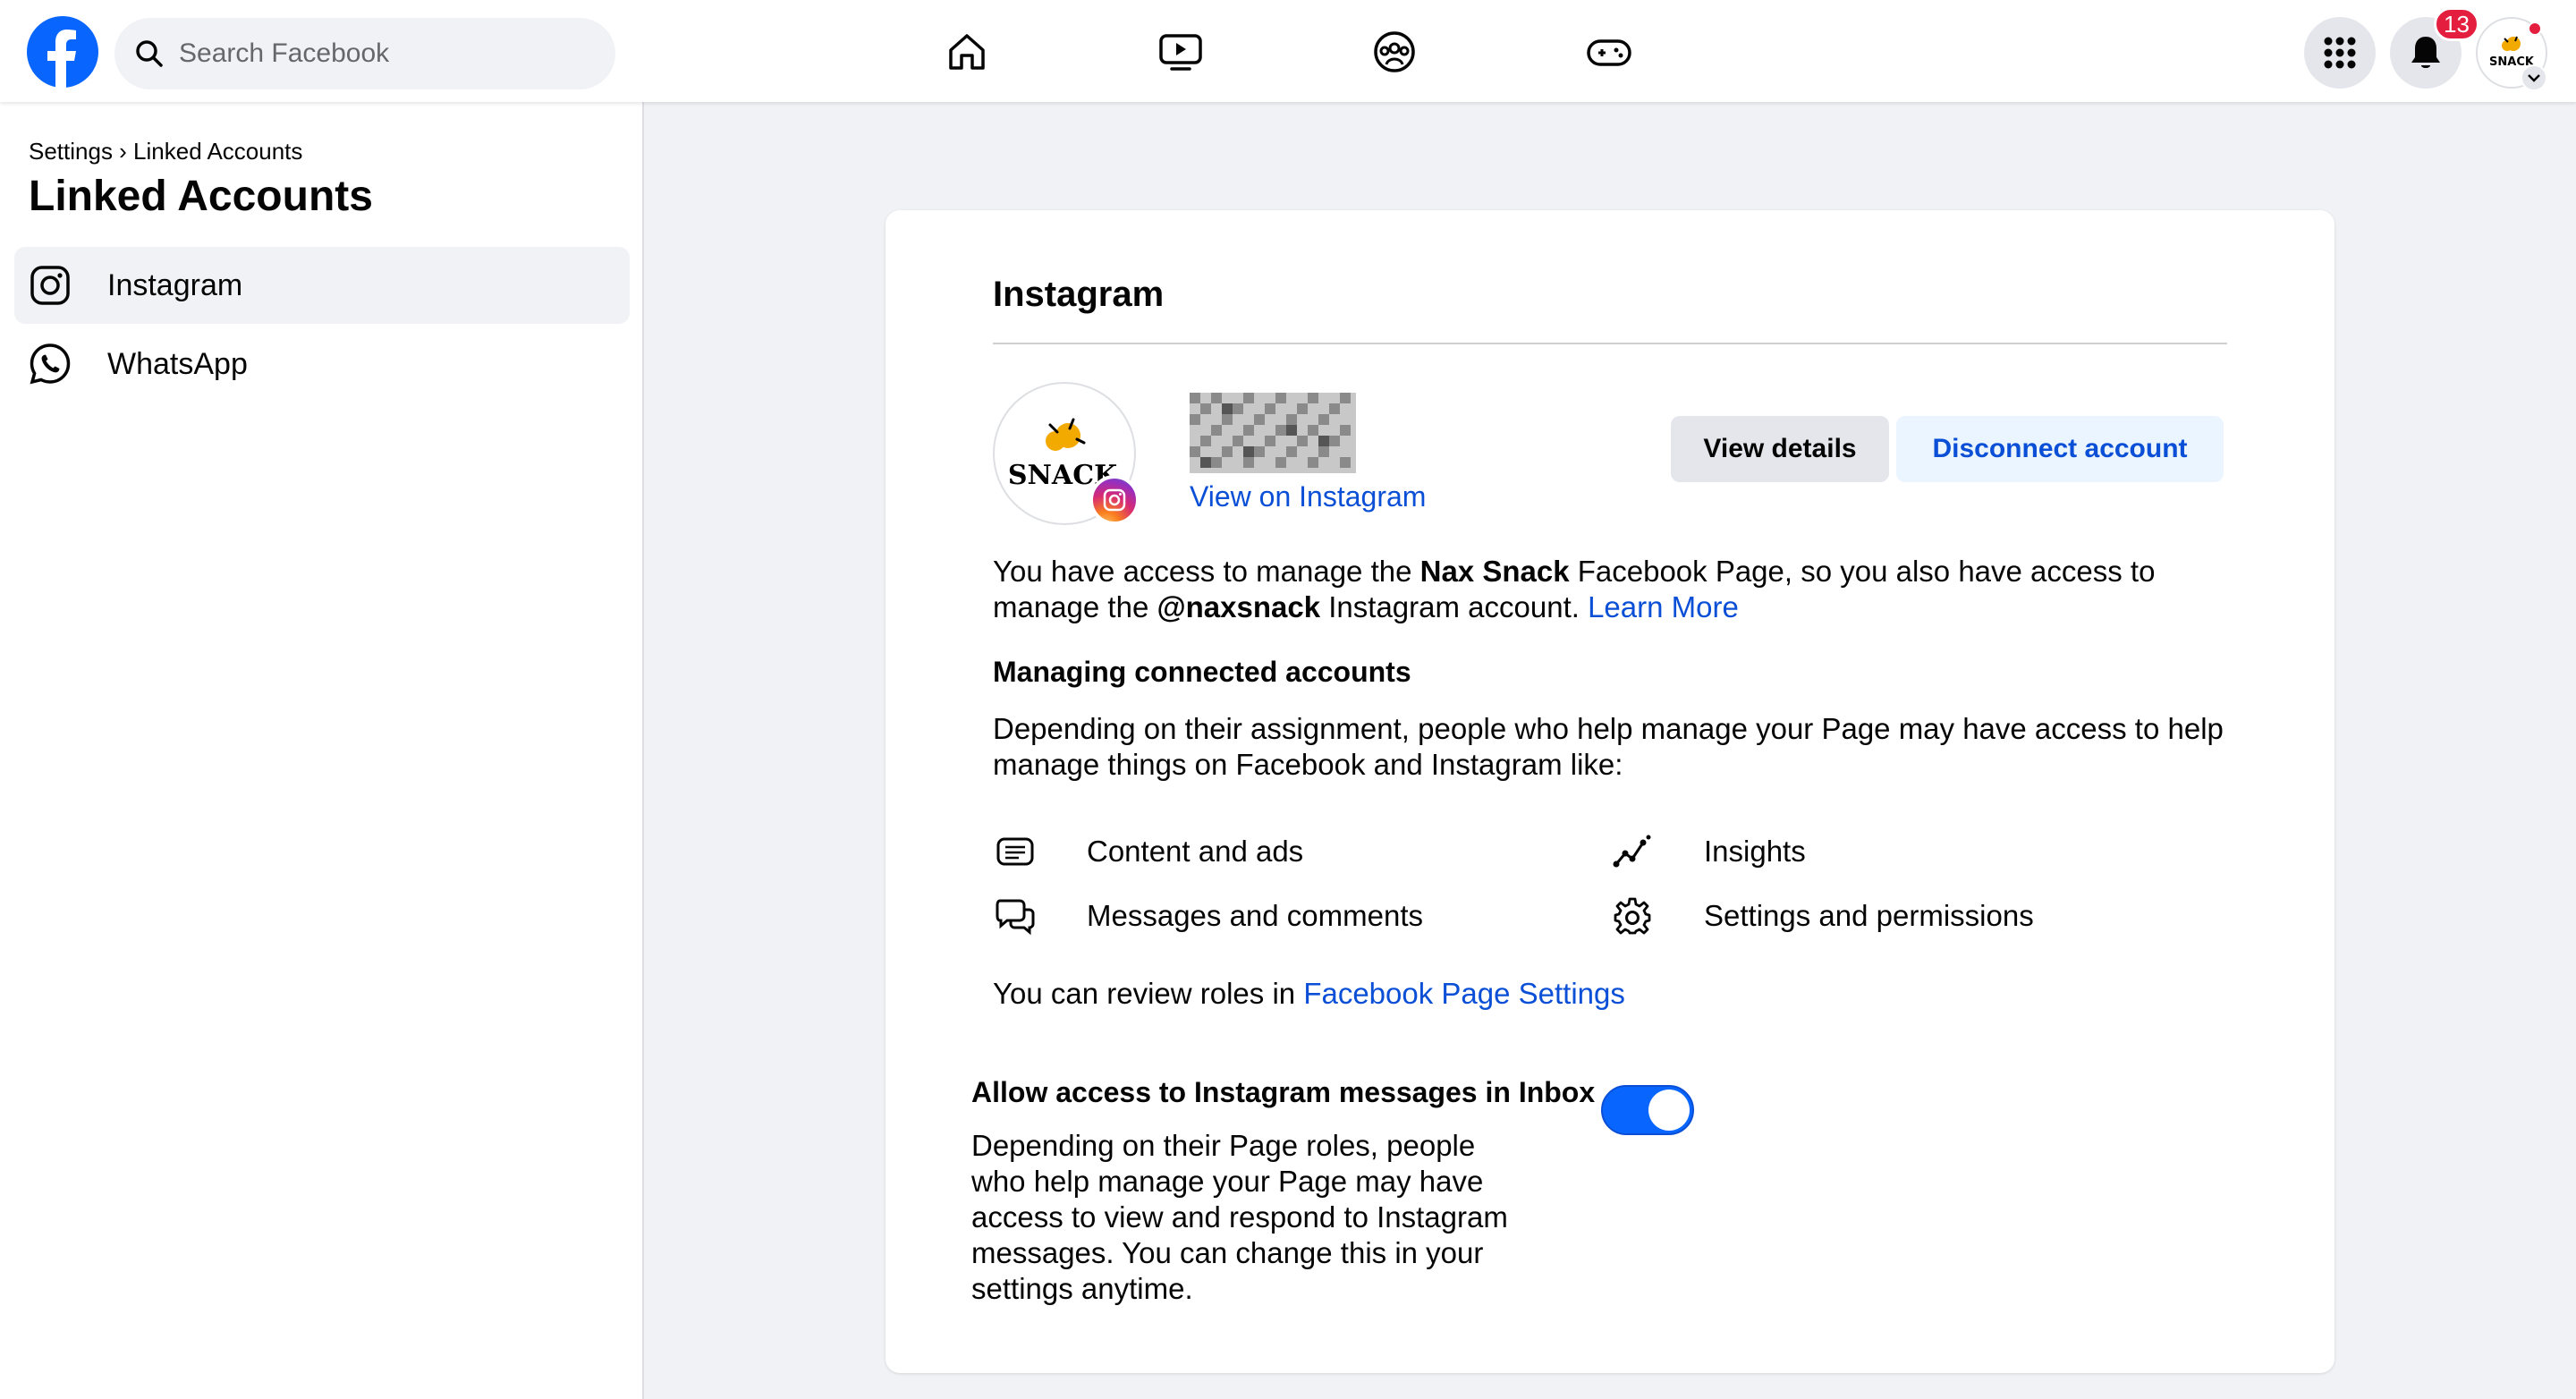 The image size is (2576, 1399). Describe the element at coordinates (149, 53) in the screenshot. I see `search-icon` at that location.